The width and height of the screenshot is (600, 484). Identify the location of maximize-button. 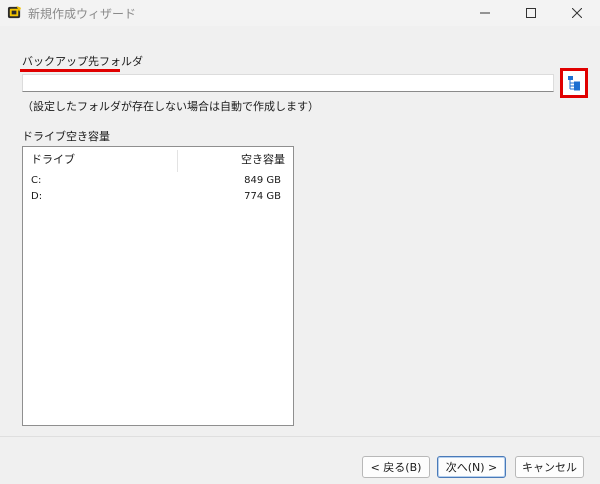
(531, 13).